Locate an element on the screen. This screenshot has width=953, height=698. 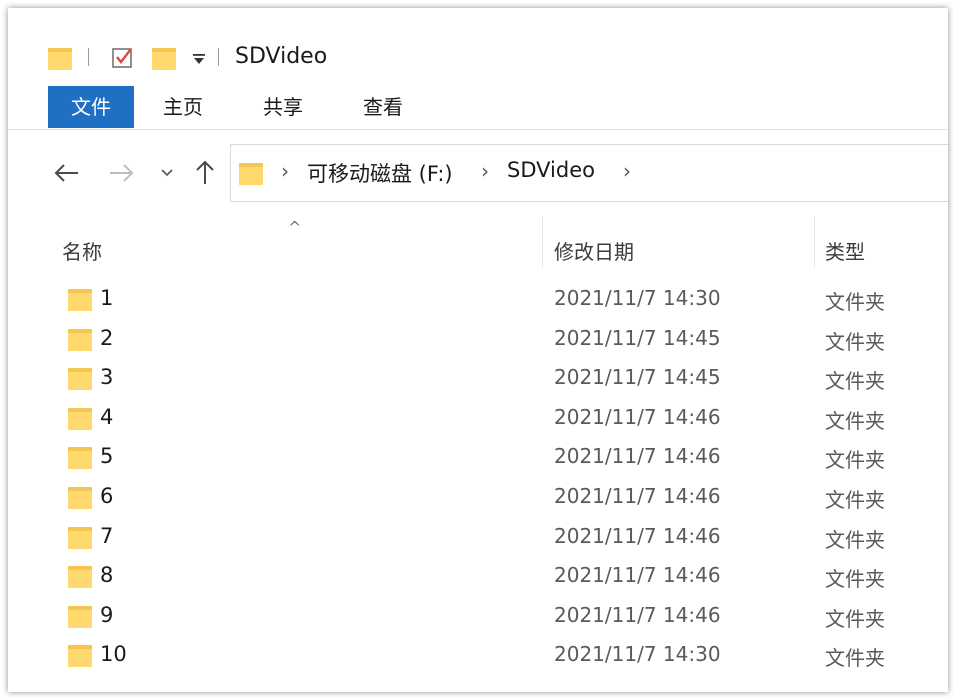
column-header-date: 修改日期 is located at coordinates (594, 250).